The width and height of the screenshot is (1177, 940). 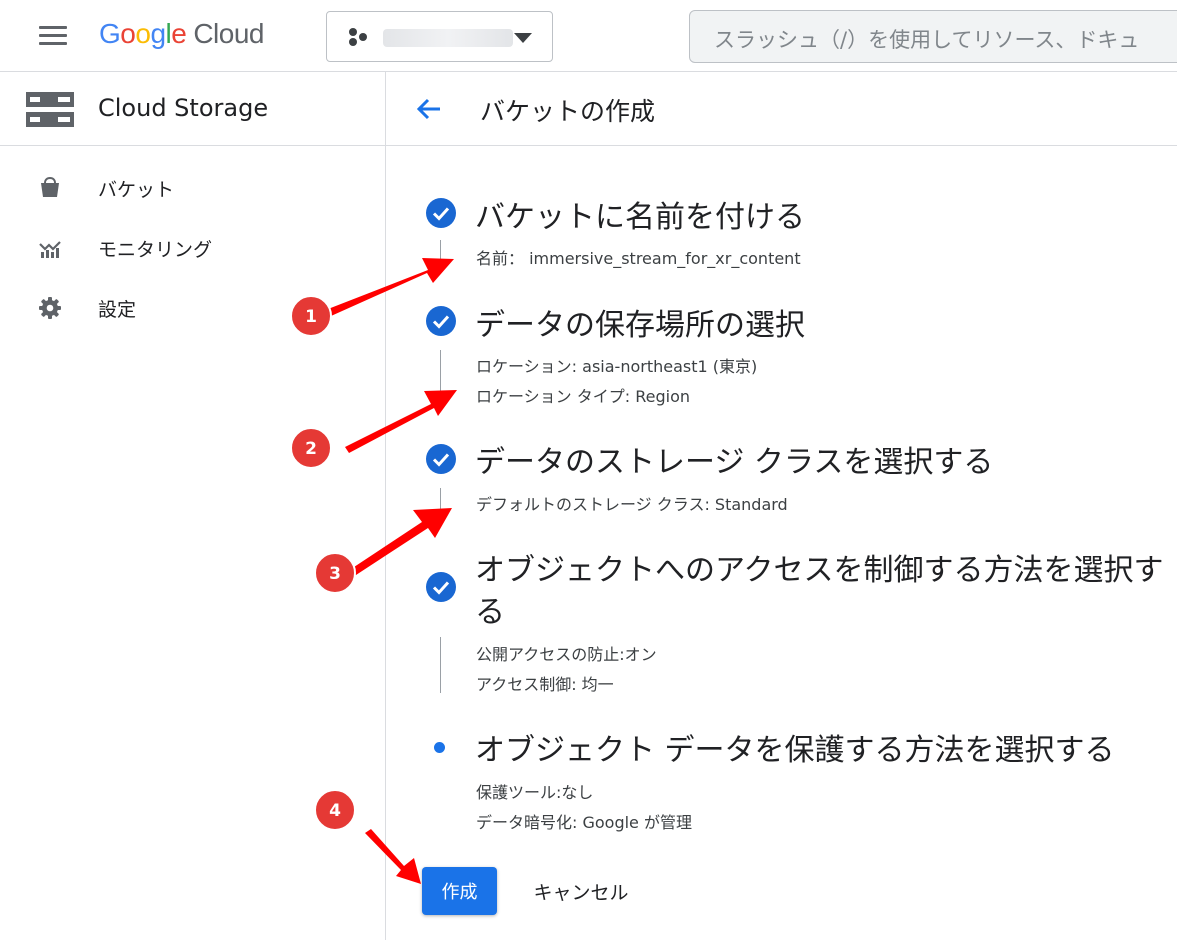 What do you see at coordinates (819, 567) in the screenshot?
I see `step-4-title: オブジェクトへのアクセスを制御する方法を選択す` at bounding box center [819, 567].